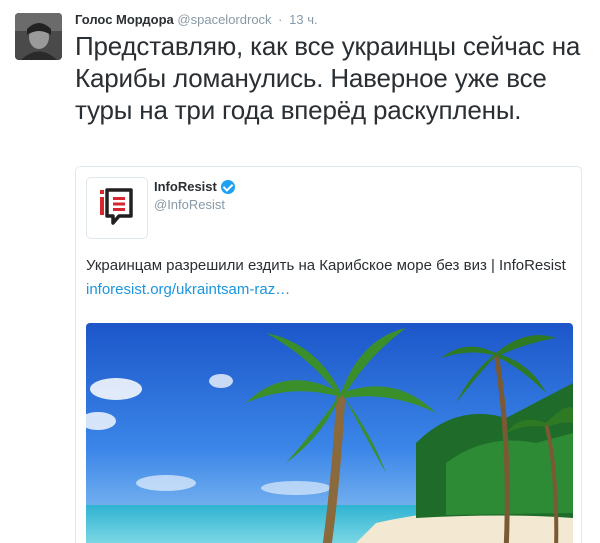 The width and height of the screenshot is (600, 543). What do you see at coordinates (189, 205) in the screenshot?
I see `quoted-handle: @InfoResist` at bounding box center [189, 205].